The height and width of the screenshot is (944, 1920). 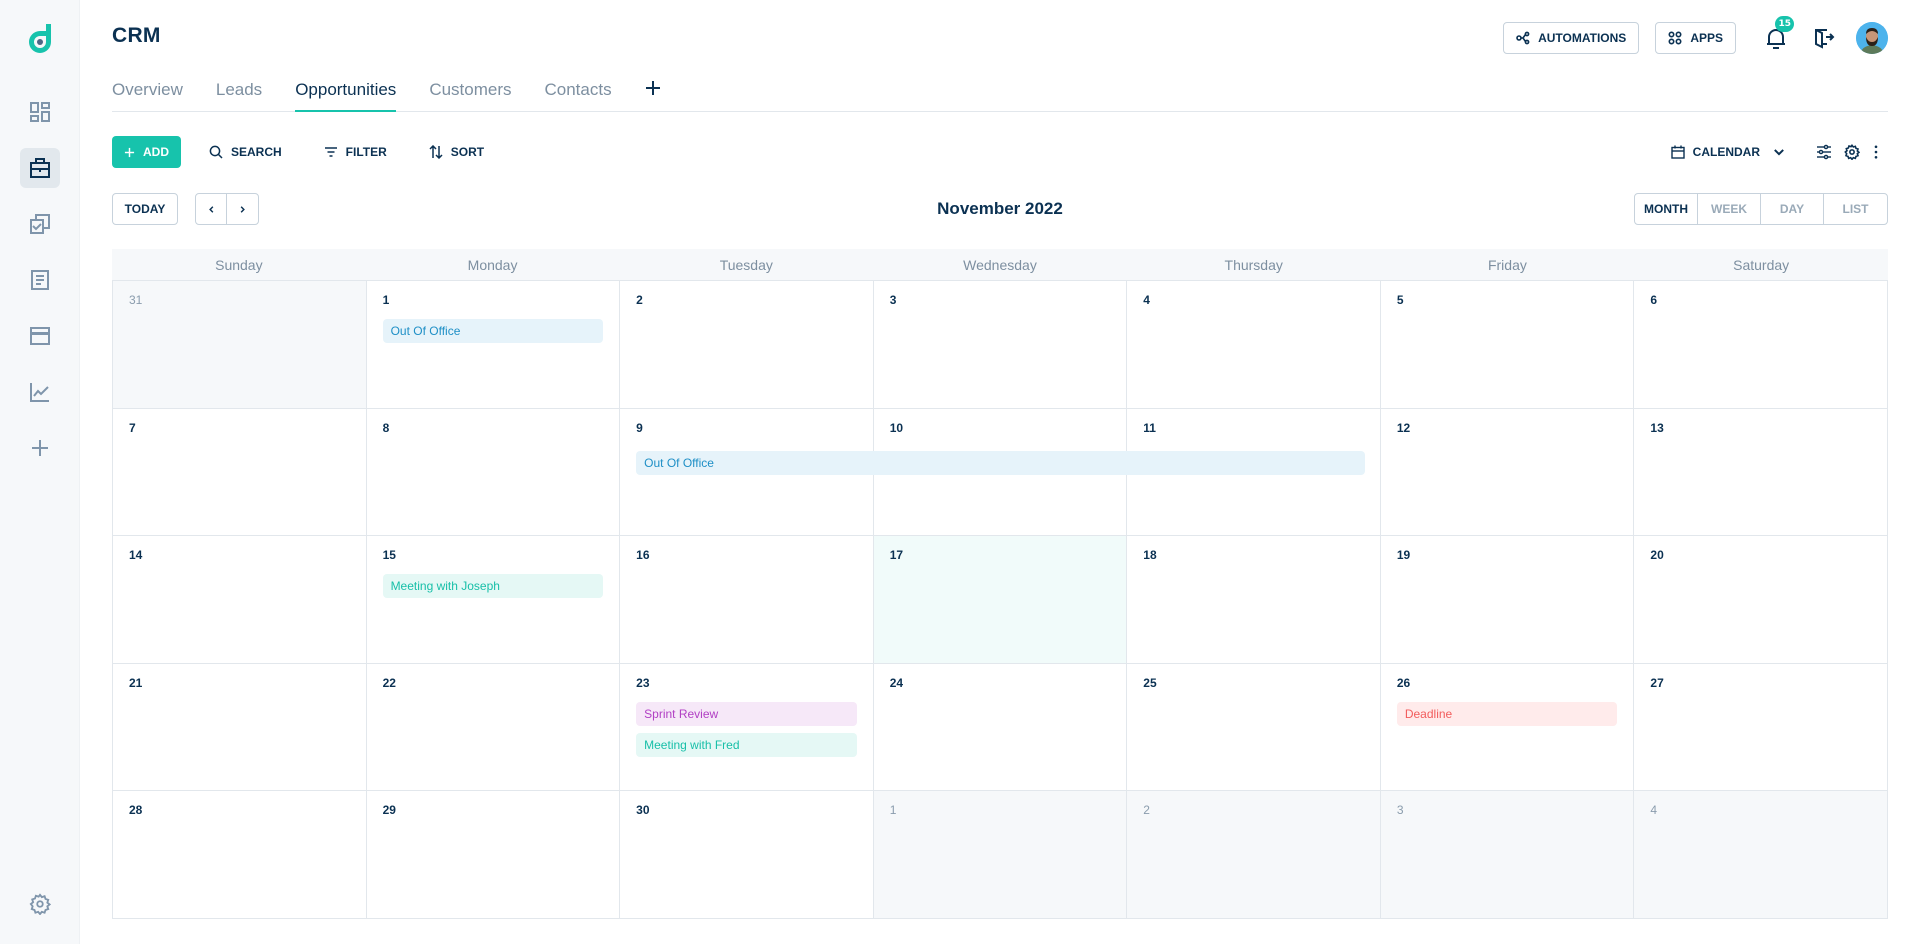 I want to click on calendar-day-cell: 15 Meeting with Joseph, so click(x=494, y=599).